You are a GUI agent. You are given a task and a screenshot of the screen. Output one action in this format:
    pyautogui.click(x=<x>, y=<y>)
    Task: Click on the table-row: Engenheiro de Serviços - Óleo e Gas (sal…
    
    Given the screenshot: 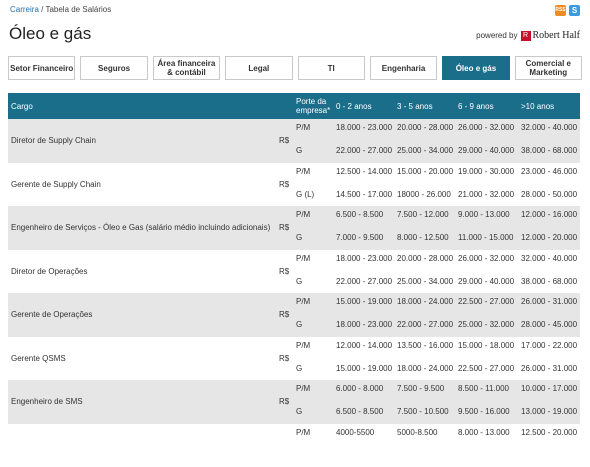 What is the action you would take?
    pyautogui.click(x=294, y=228)
    